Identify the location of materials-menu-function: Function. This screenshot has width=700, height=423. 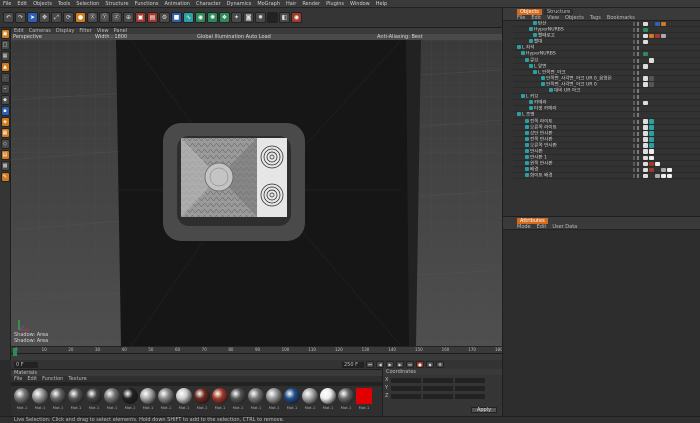
(52, 379).